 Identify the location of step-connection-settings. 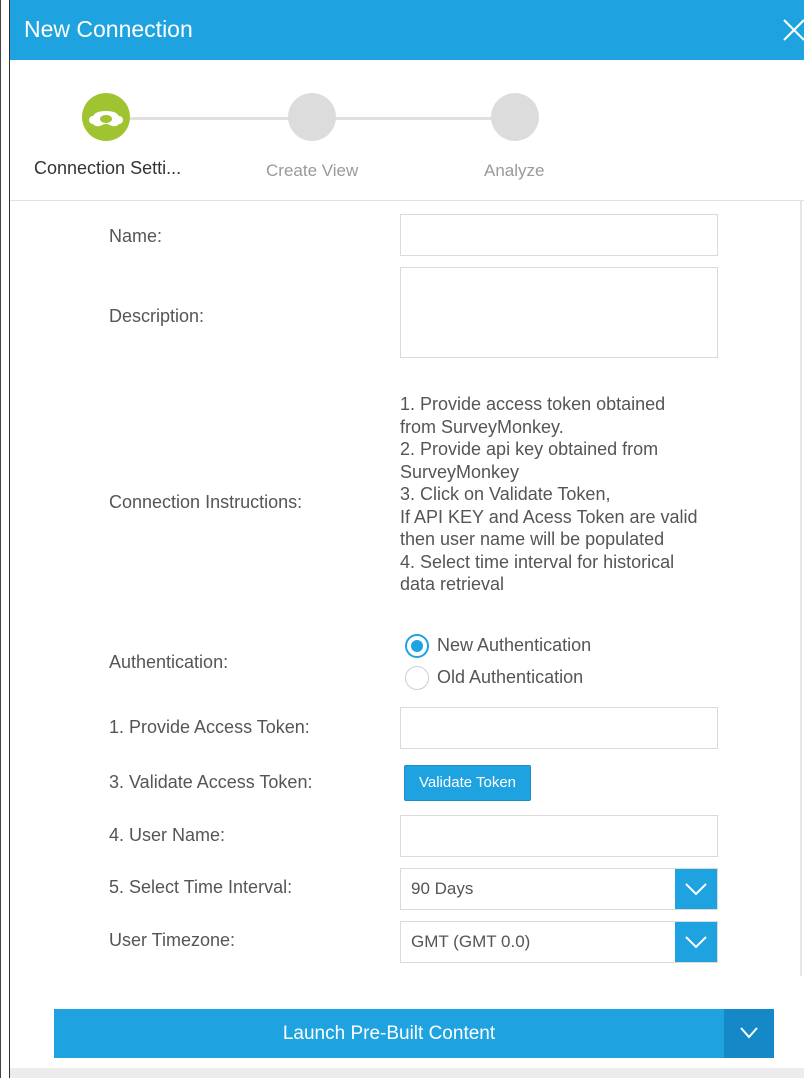
(106, 117).